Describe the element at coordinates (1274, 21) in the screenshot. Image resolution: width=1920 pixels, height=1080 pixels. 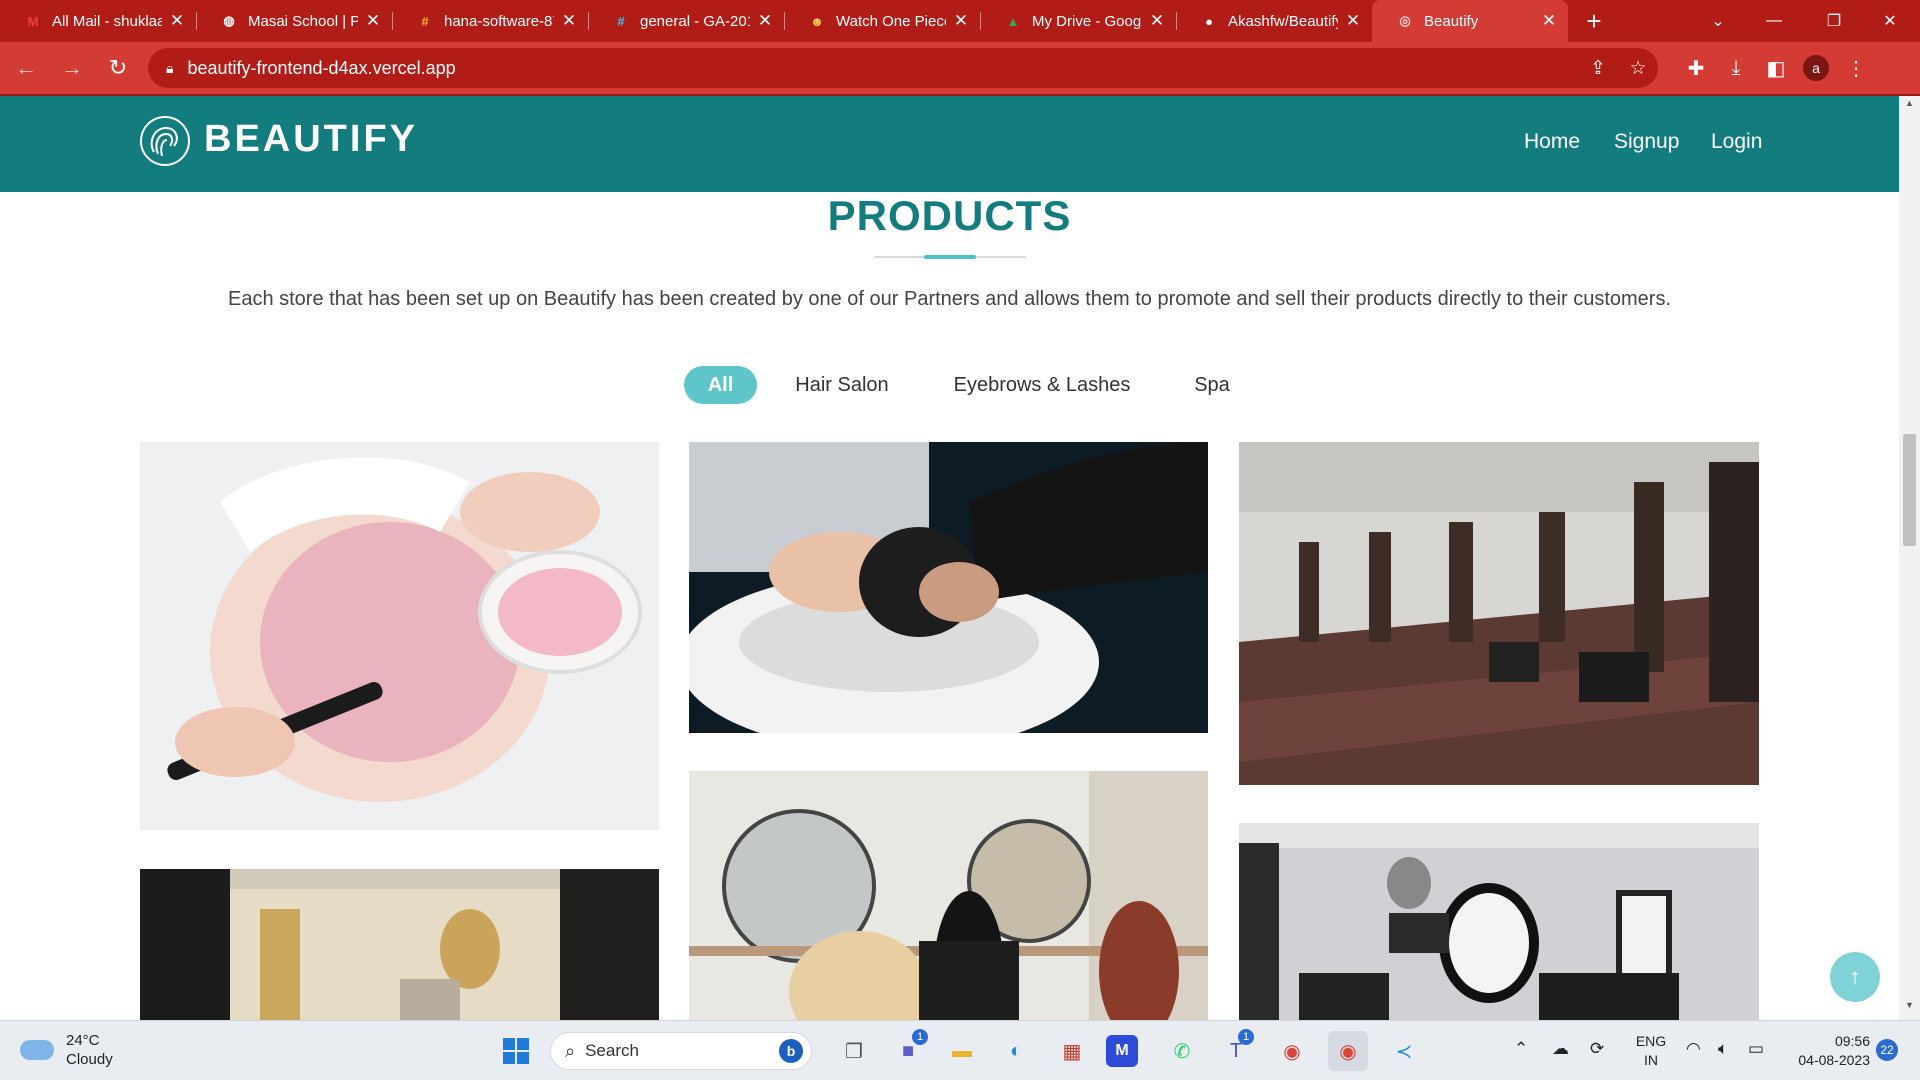
I see `browser-tab: ● Akashfw/Beautify ✕` at that location.